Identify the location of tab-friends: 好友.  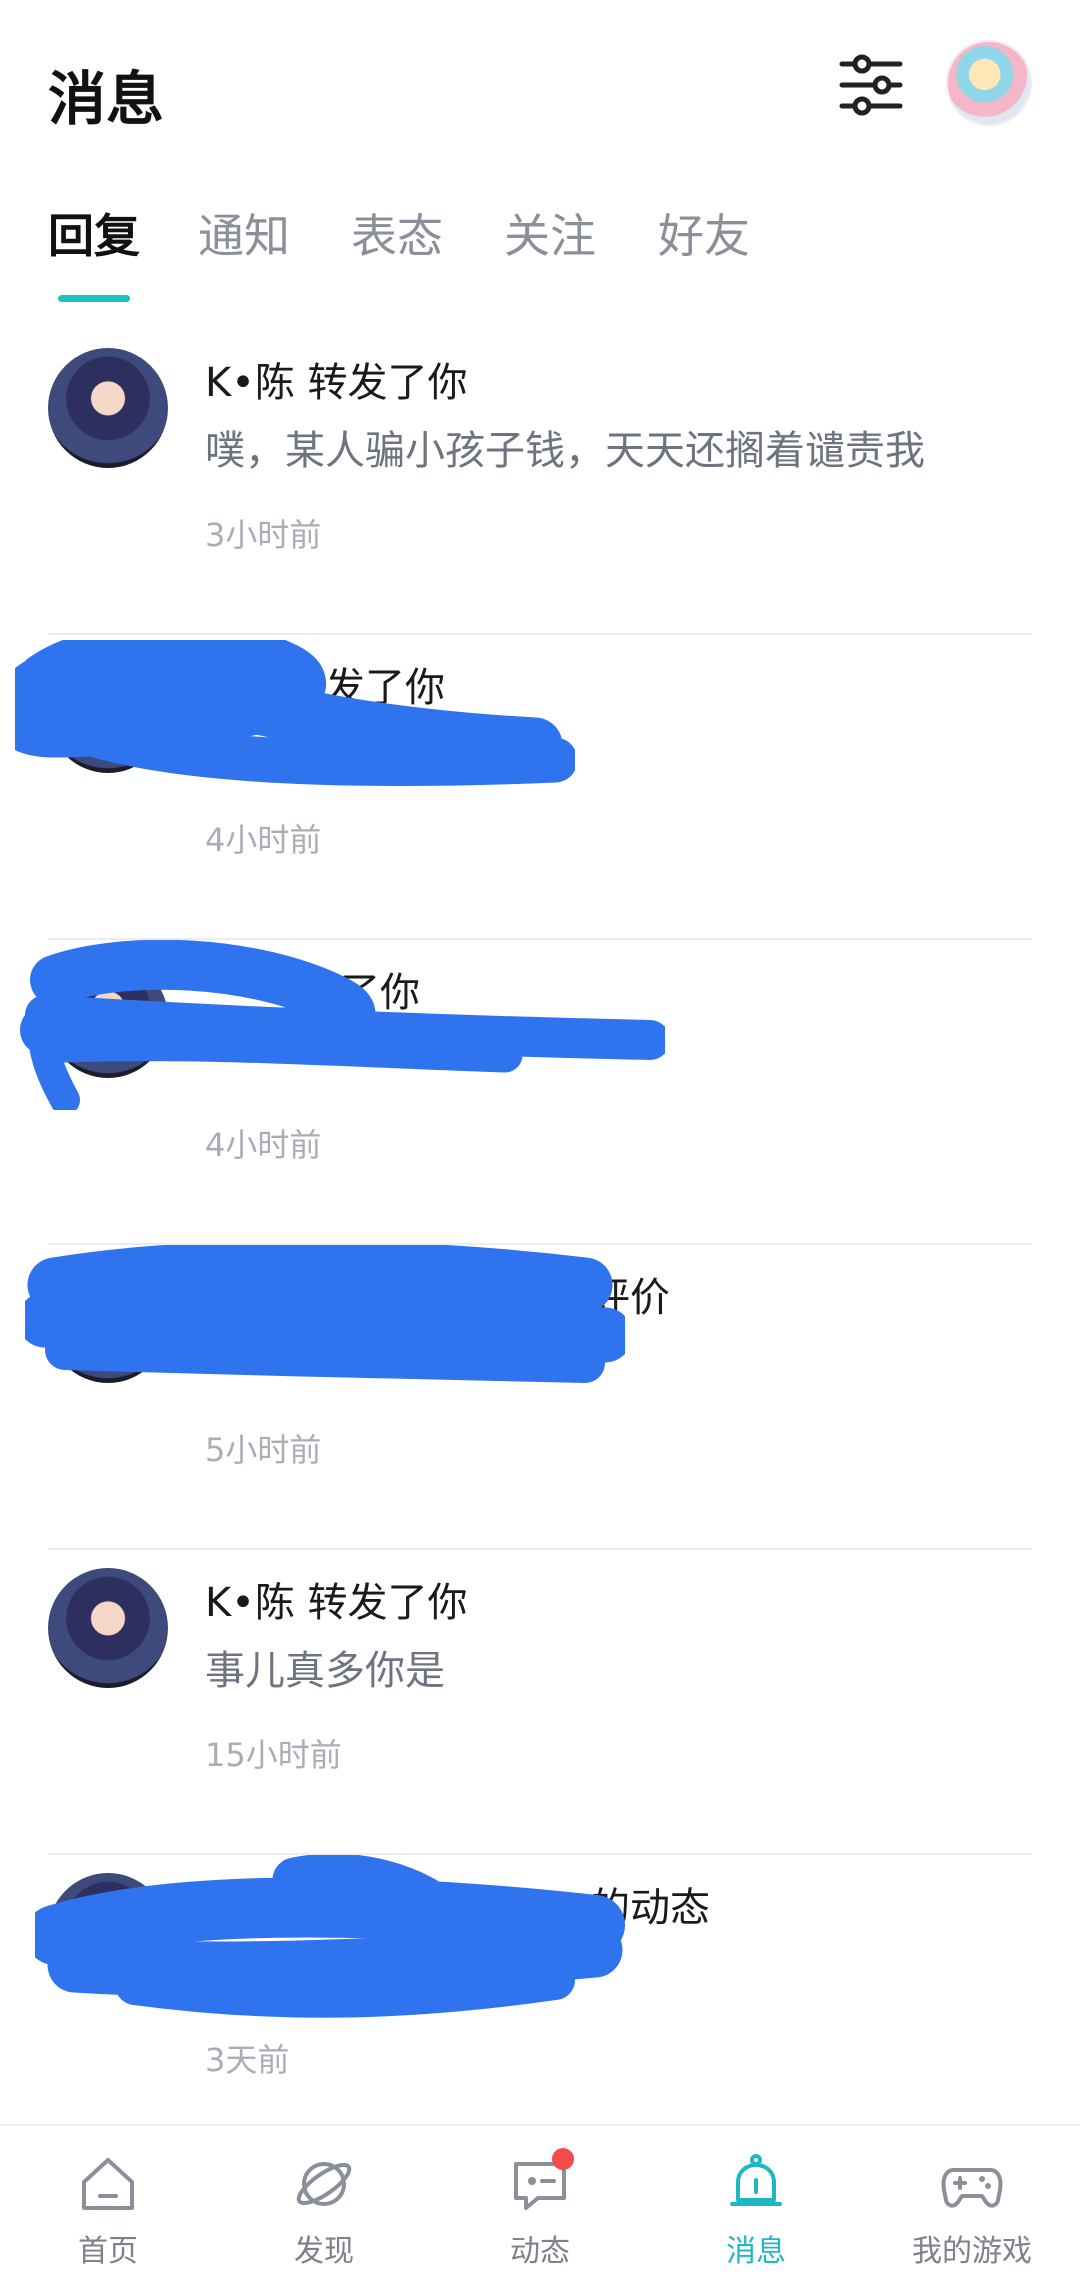
(704, 233).